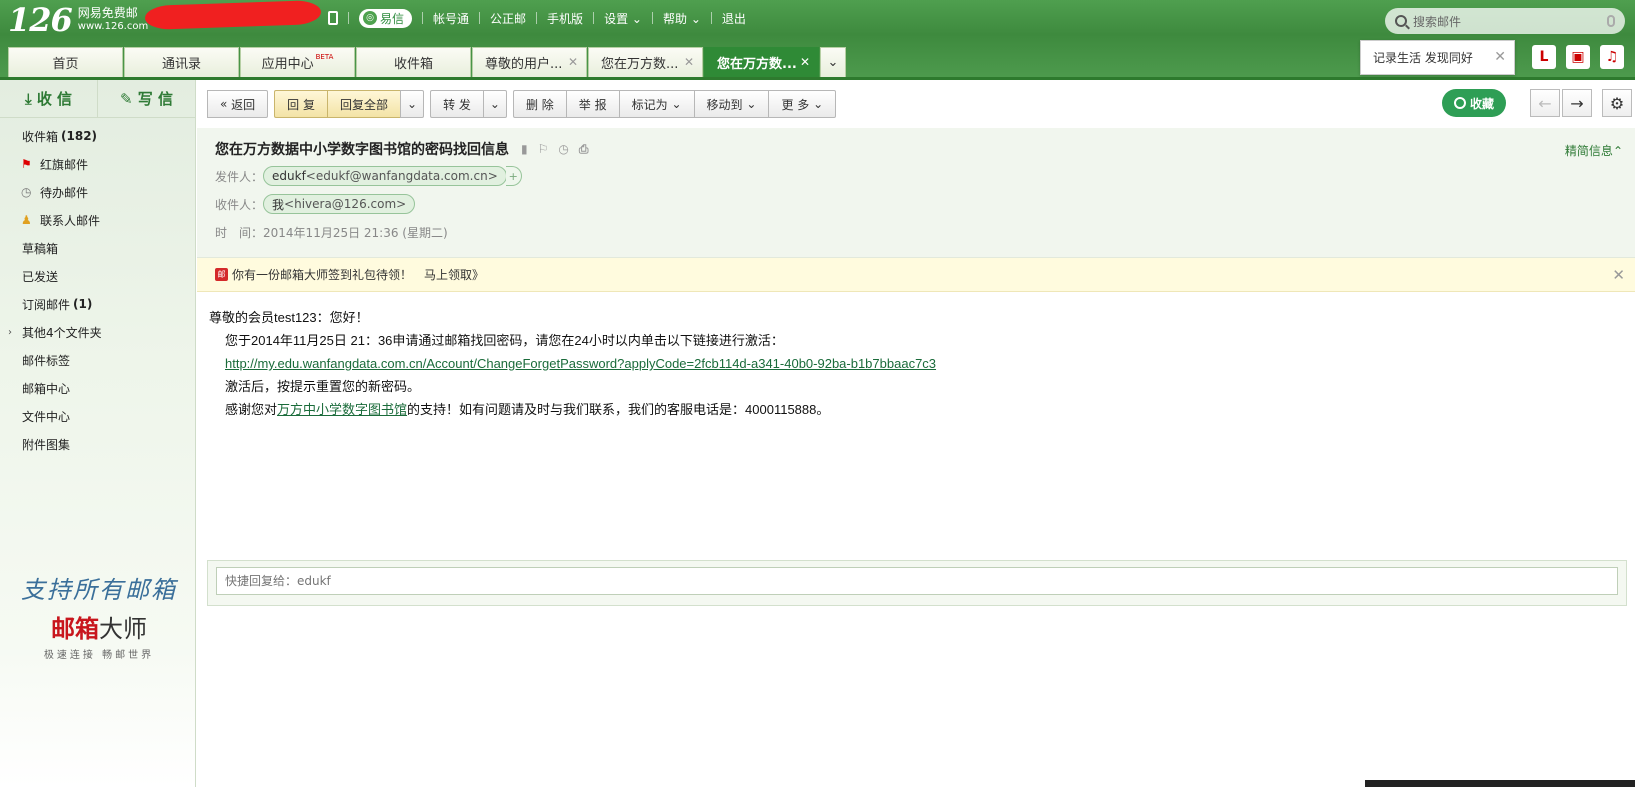 Image resolution: width=1635 pixels, height=787 pixels. I want to click on tab-contacts: 通讯录, so click(181, 62).